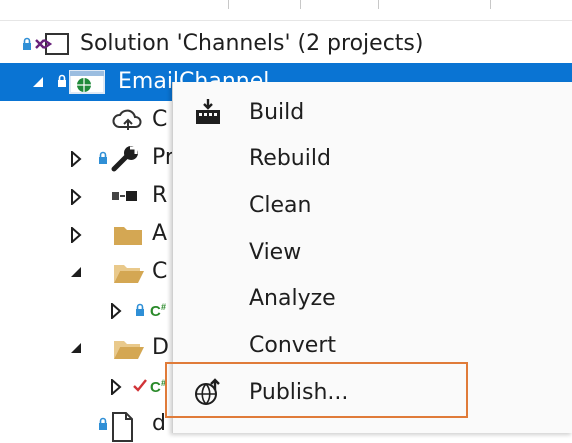  I want to click on document-file-icon, so click(122, 427).